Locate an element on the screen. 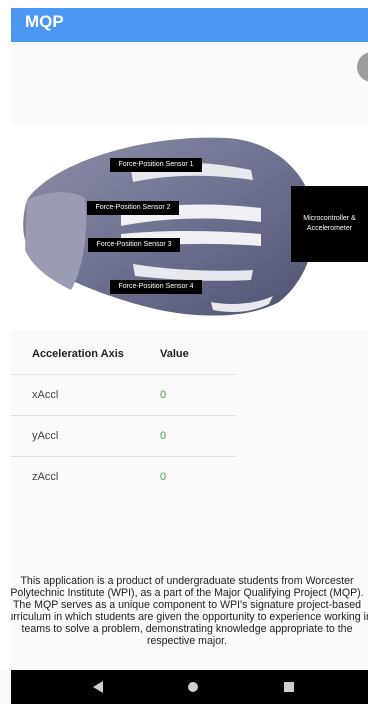  column-header-axis: Acceleration Axis is located at coordinates (78, 354).